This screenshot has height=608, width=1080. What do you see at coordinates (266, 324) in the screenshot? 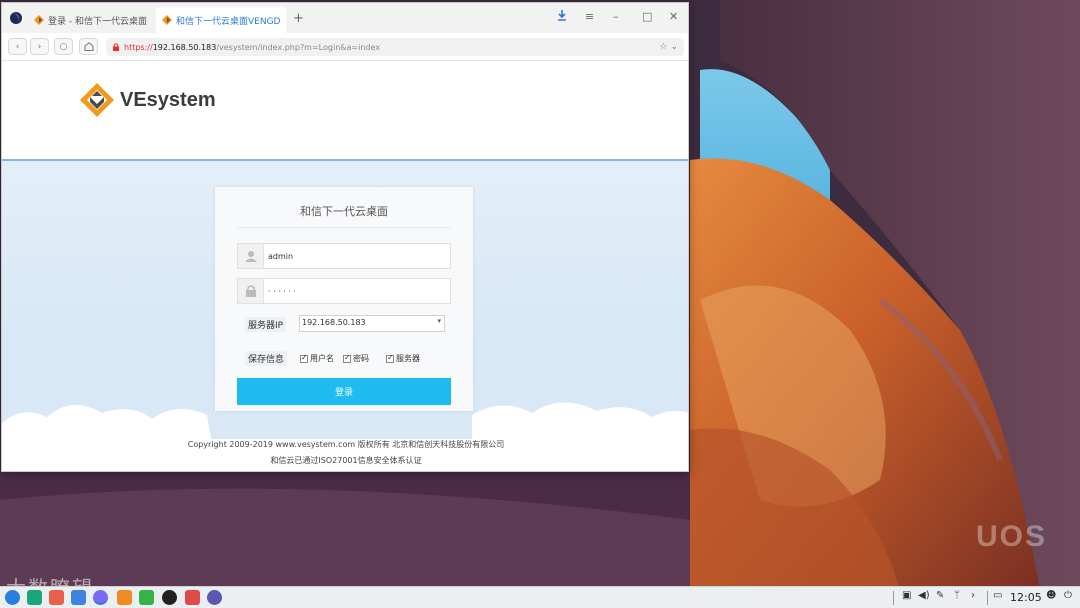
I see `server-ip-label: 服务器IP` at bounding box center [266, 324].